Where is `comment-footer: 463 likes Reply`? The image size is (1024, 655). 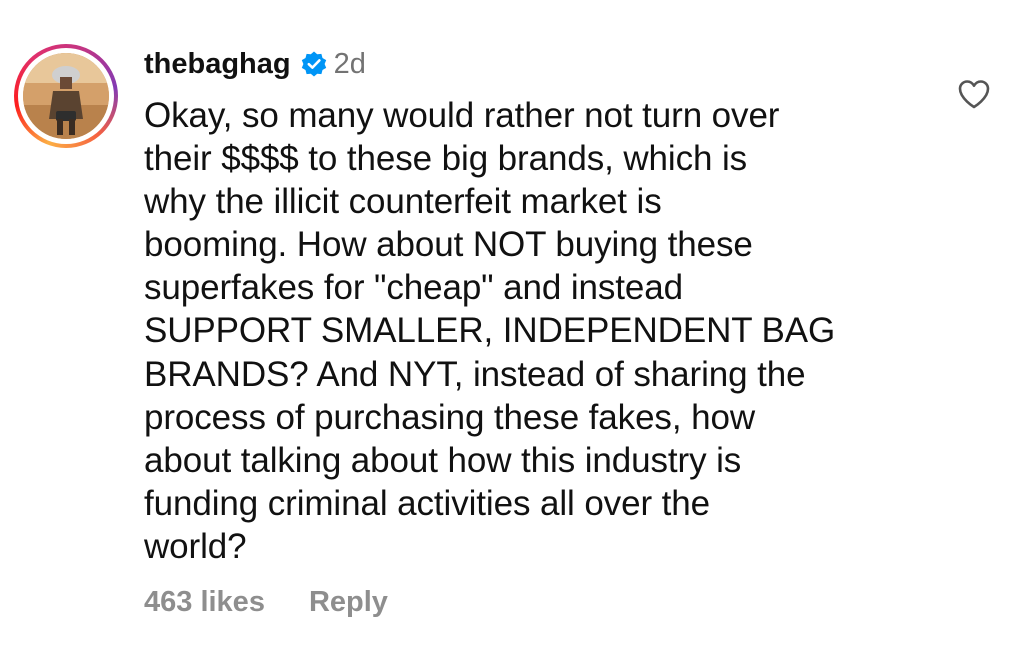
comment-footer: 463 likes Reply is located at coordinates (266, 602).